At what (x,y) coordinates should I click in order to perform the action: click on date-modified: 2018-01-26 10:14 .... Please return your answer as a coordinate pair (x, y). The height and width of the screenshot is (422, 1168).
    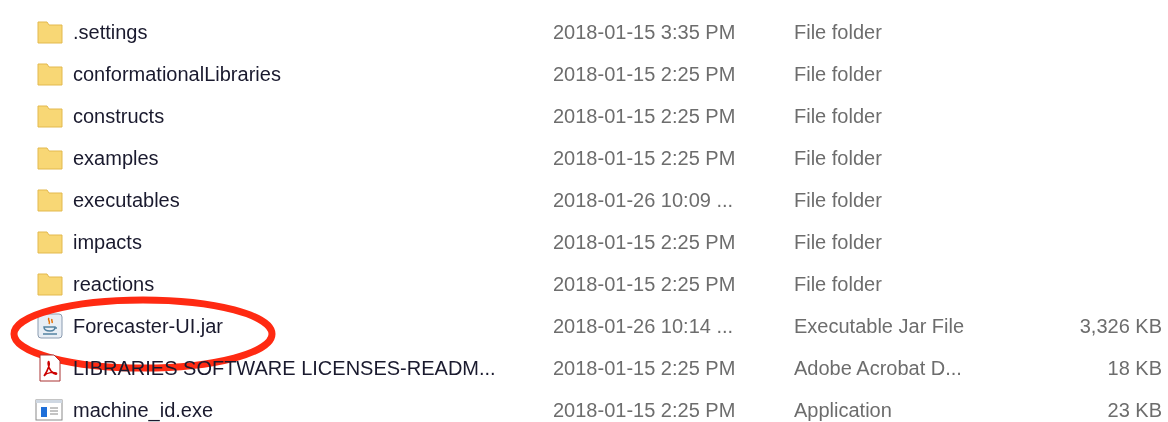
    Looking at the image, I should click on (644, 326).